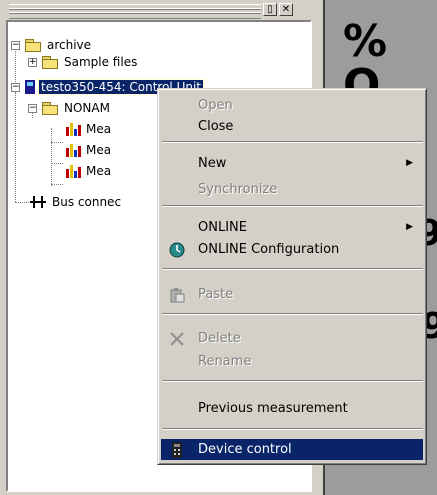 This screenshot has height=495, width=437. What do you see at coordinates (177, 338) in the screenshot?
I see `delete-icon` at bounding box center [177, 338].